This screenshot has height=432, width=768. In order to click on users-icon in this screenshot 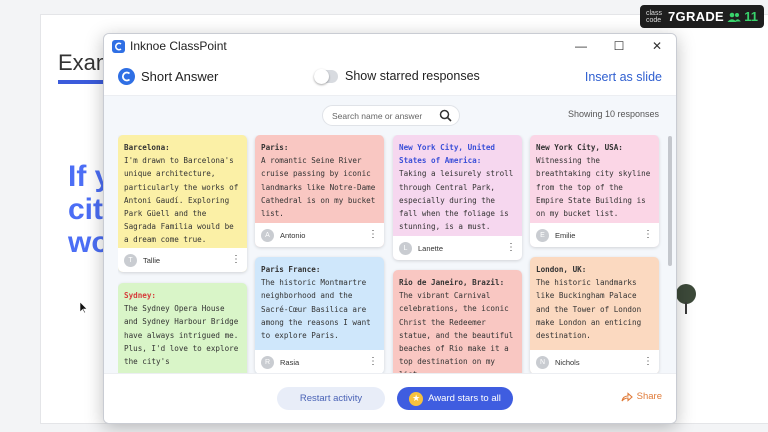, I will do `click(734, 17)`.